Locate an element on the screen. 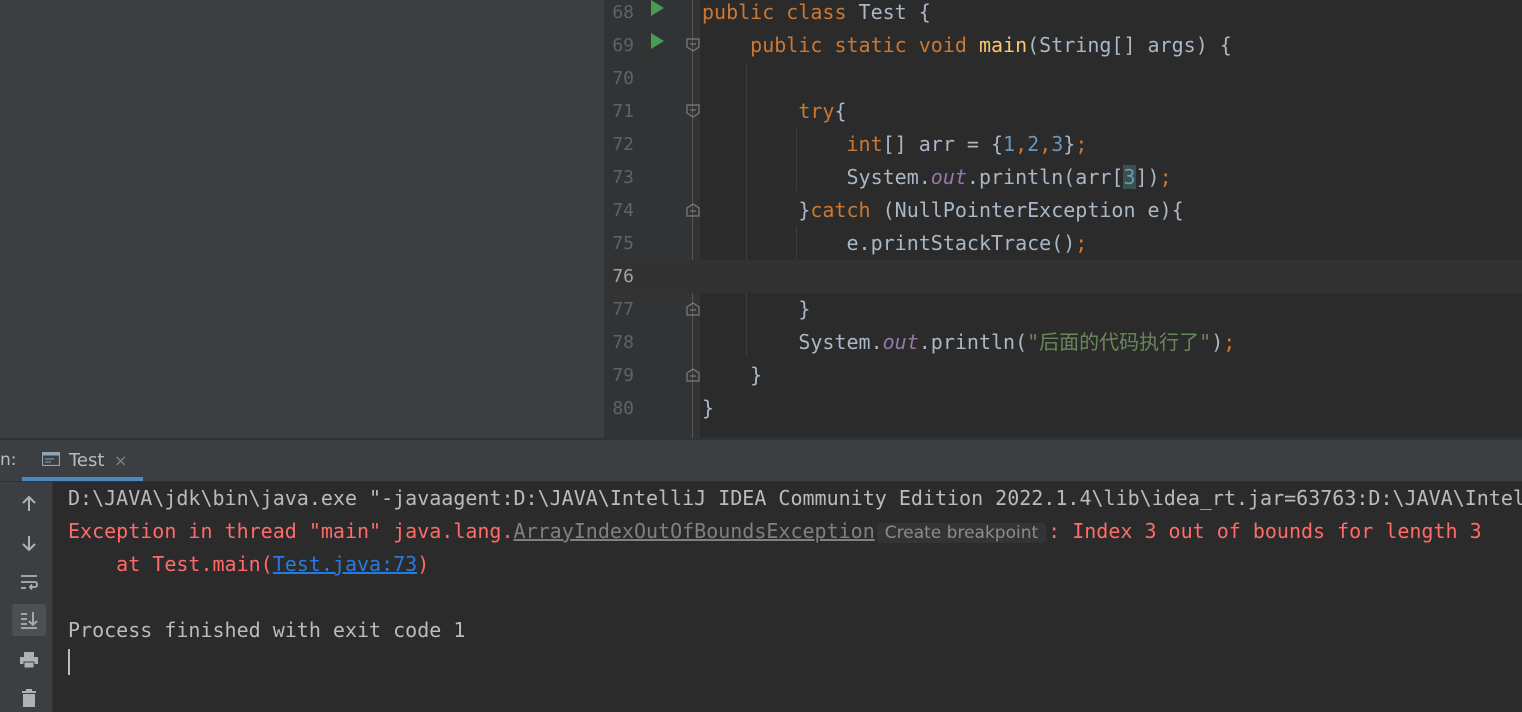 The image size is (1522, 712). line-number: 72 is located at coordinates (623, 144).